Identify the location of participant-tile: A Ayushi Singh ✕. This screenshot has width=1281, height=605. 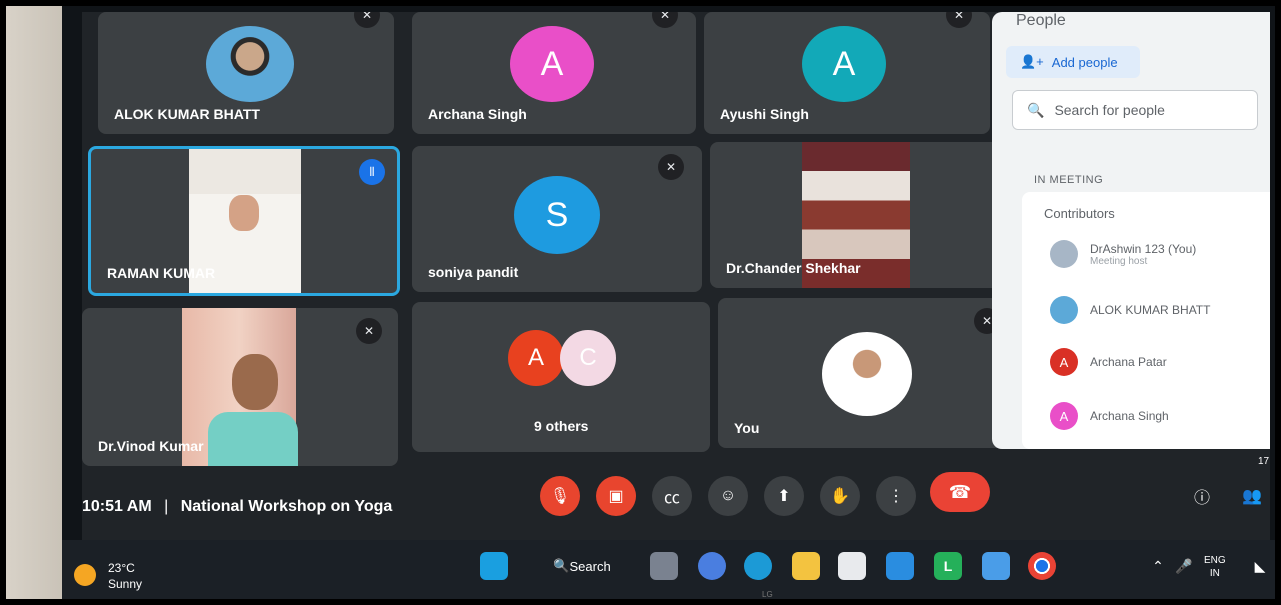
(847, 73).